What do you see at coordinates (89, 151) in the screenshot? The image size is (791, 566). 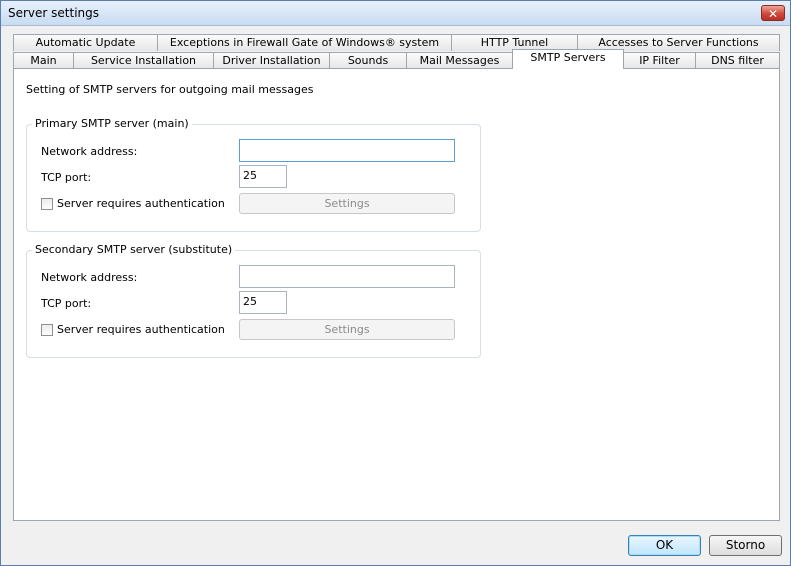 I see `primary-address-label: Network address:` at bounding box center [89, 151].